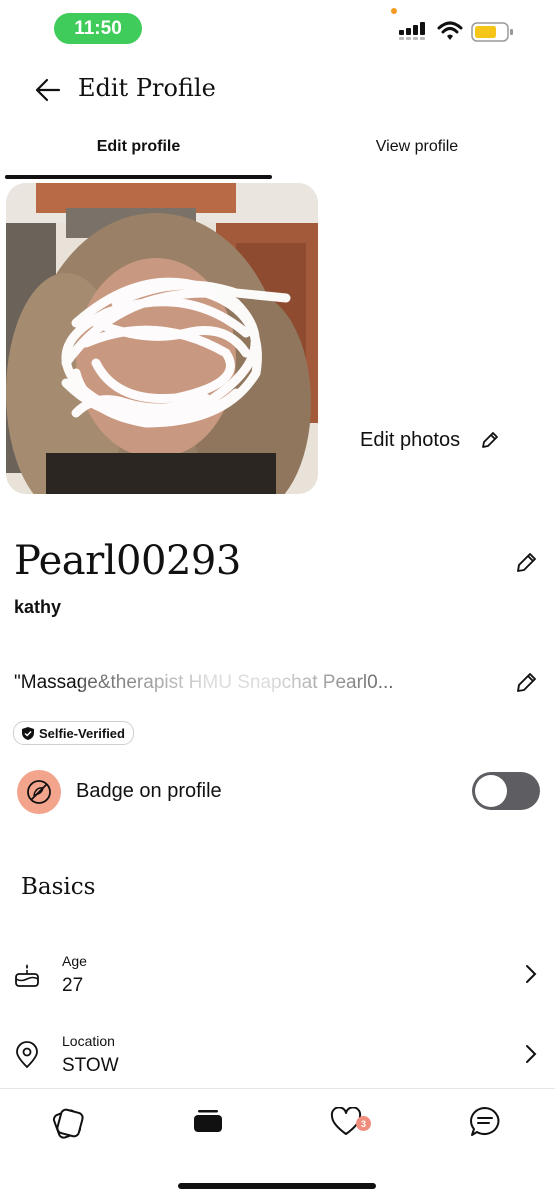  I want to click on birthday-cake-icon, so click(27, 975).